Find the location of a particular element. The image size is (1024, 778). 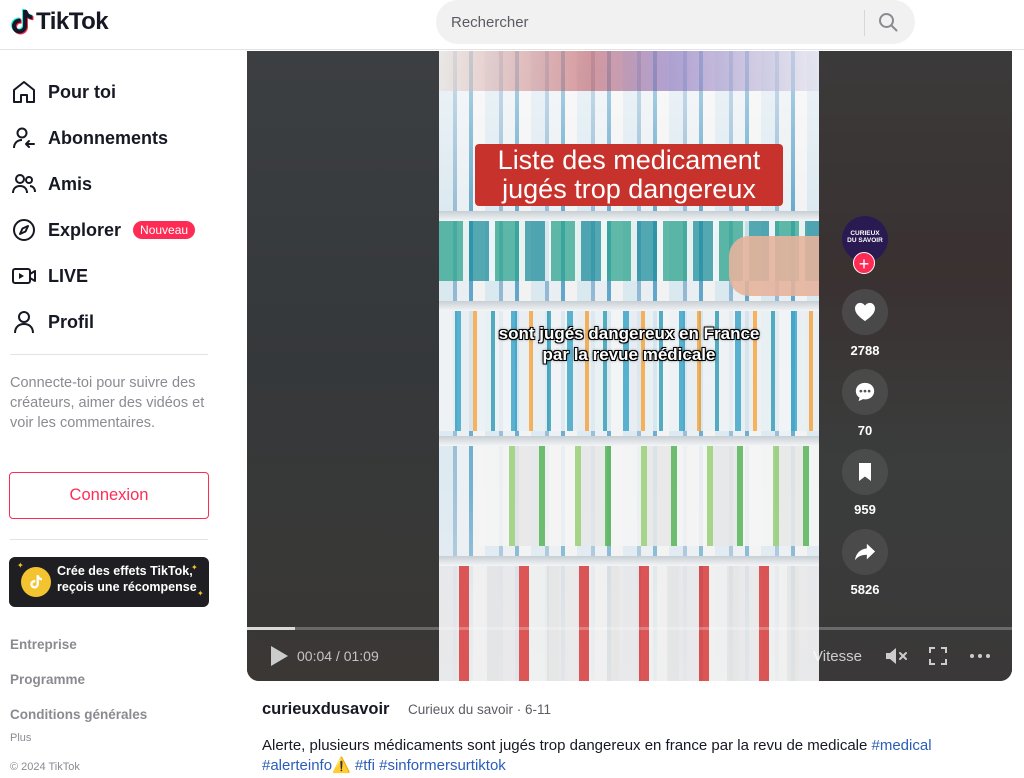

tiktok-note-icon is located at coordinates (22, 22).